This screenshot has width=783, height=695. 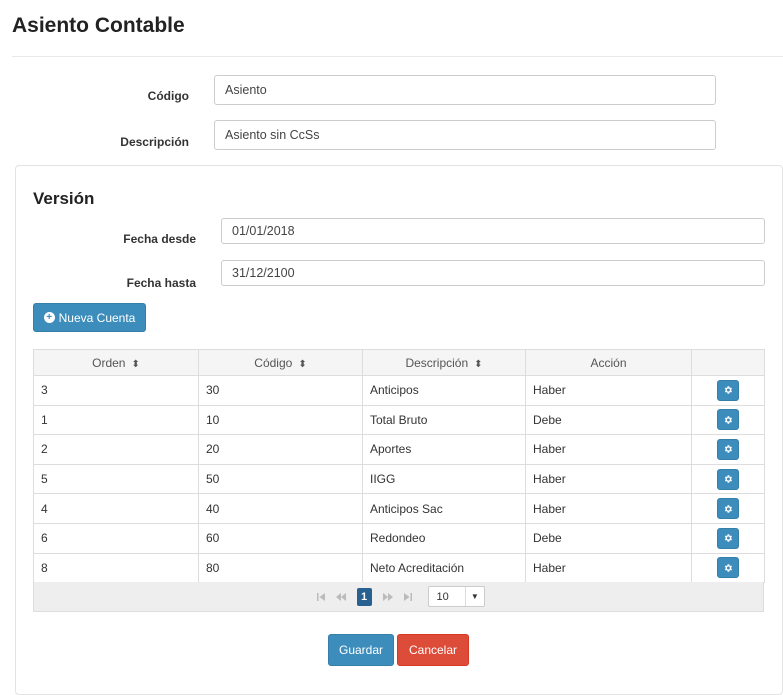 I want to click on cancel-button: Cancelar, so click(x=433, y=650).